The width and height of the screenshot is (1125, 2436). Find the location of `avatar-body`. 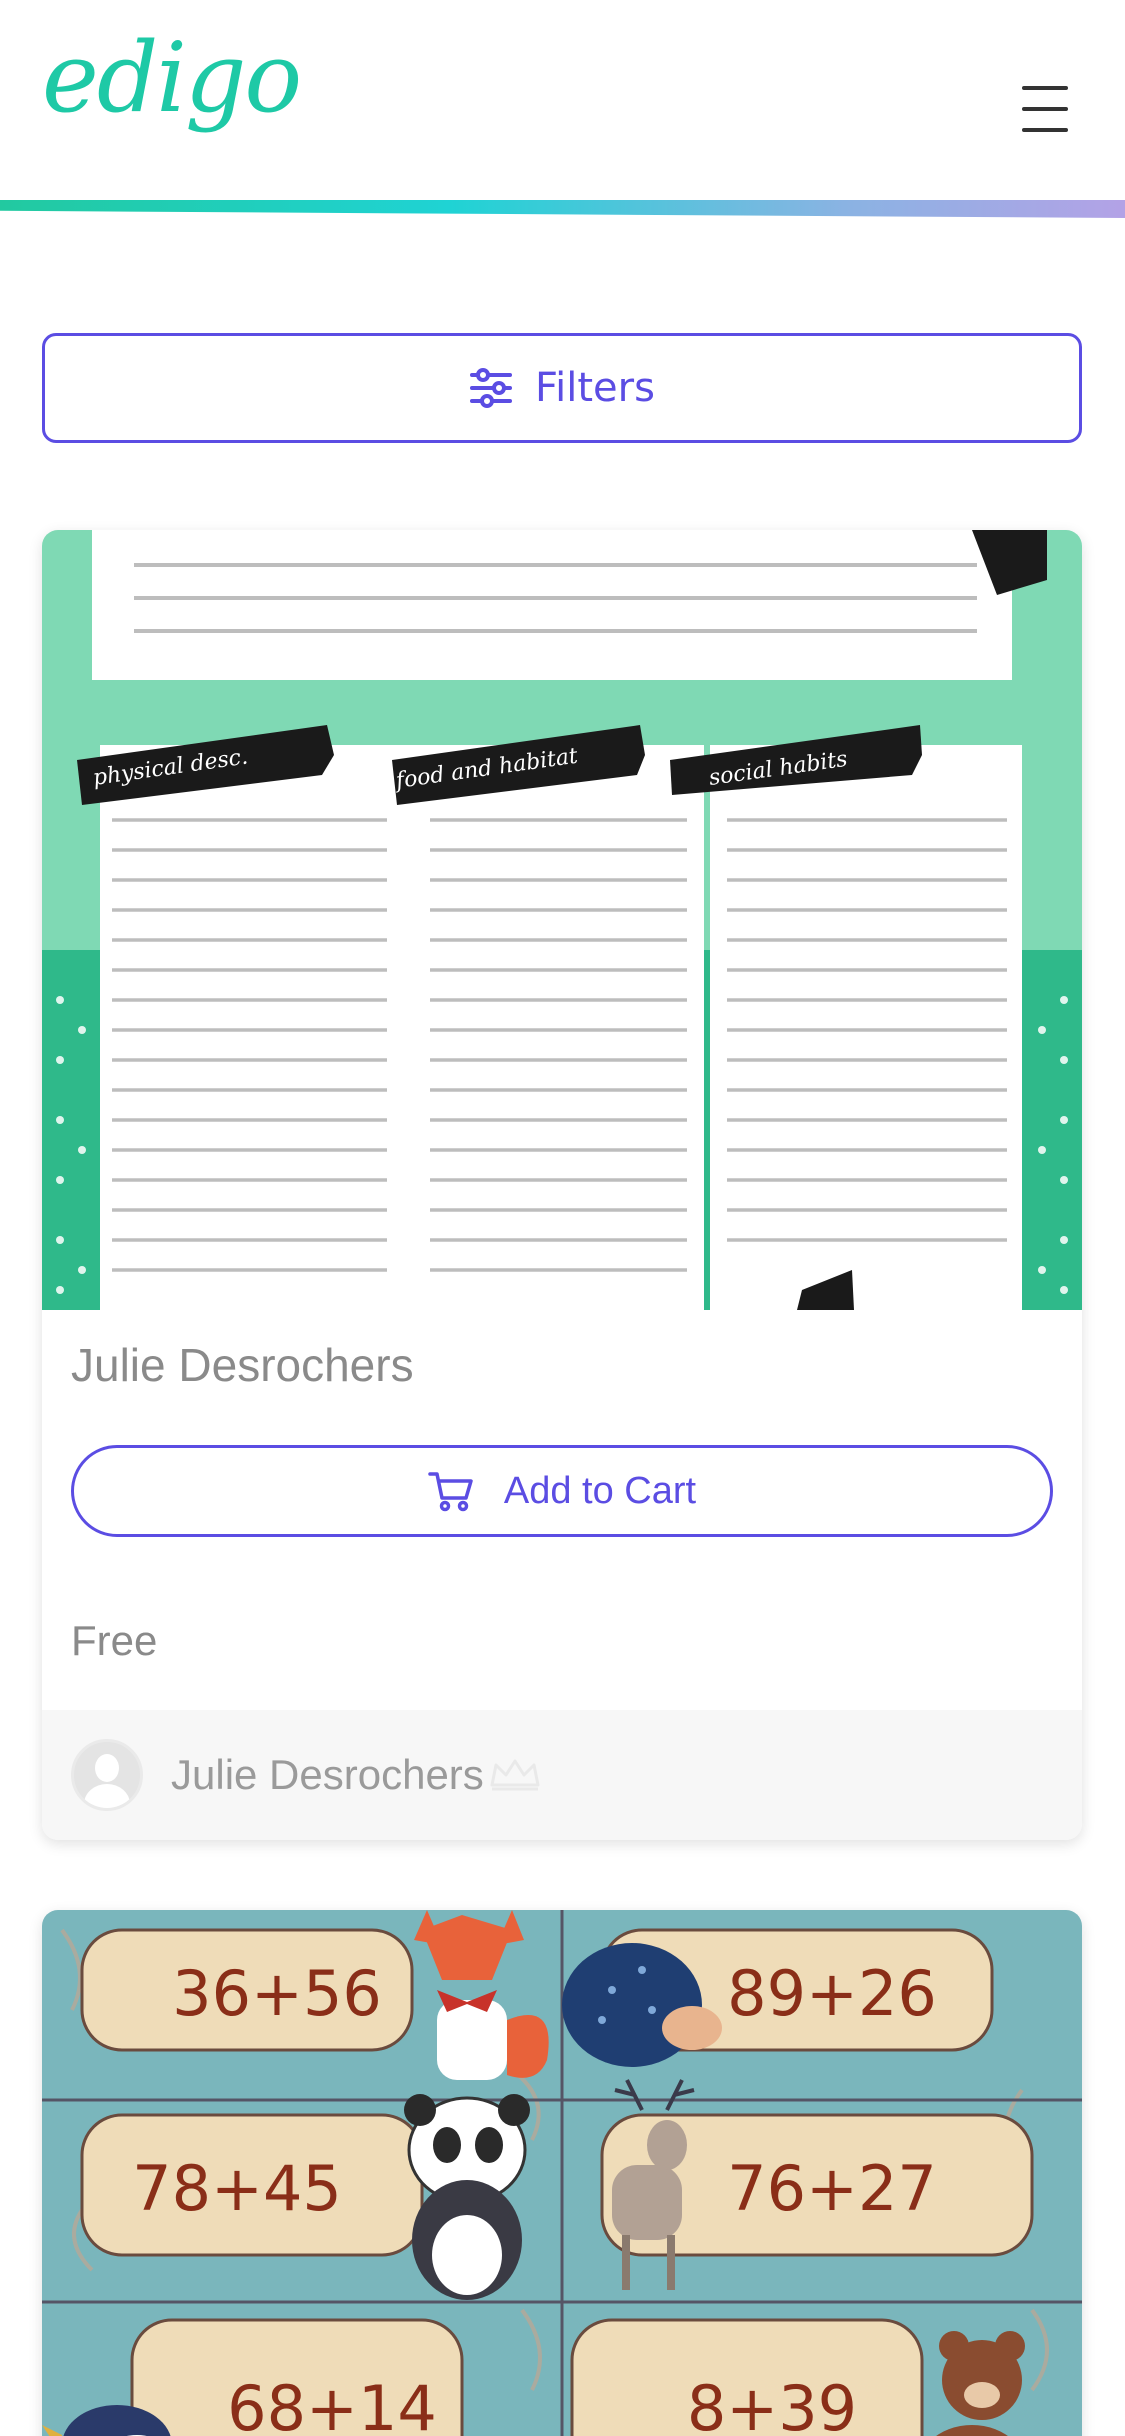

avatar-body is located at coordinates (107, 1796).